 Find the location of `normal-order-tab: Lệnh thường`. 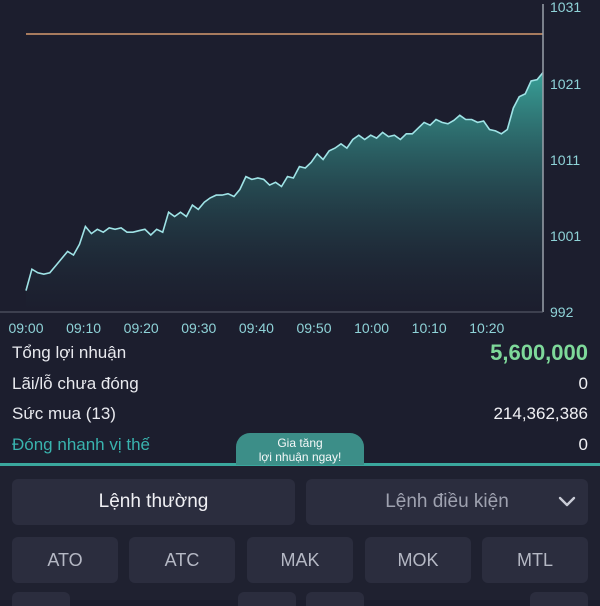

normal-order-tab: Lệnh thường is located at coordinates (153, 502).